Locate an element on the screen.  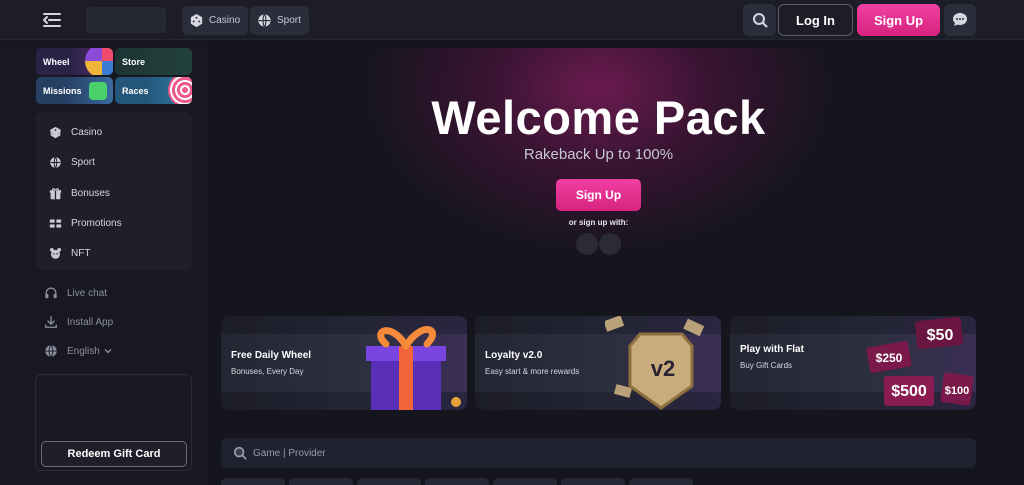
svg-text: $500 is located at coordinates (909, 391).